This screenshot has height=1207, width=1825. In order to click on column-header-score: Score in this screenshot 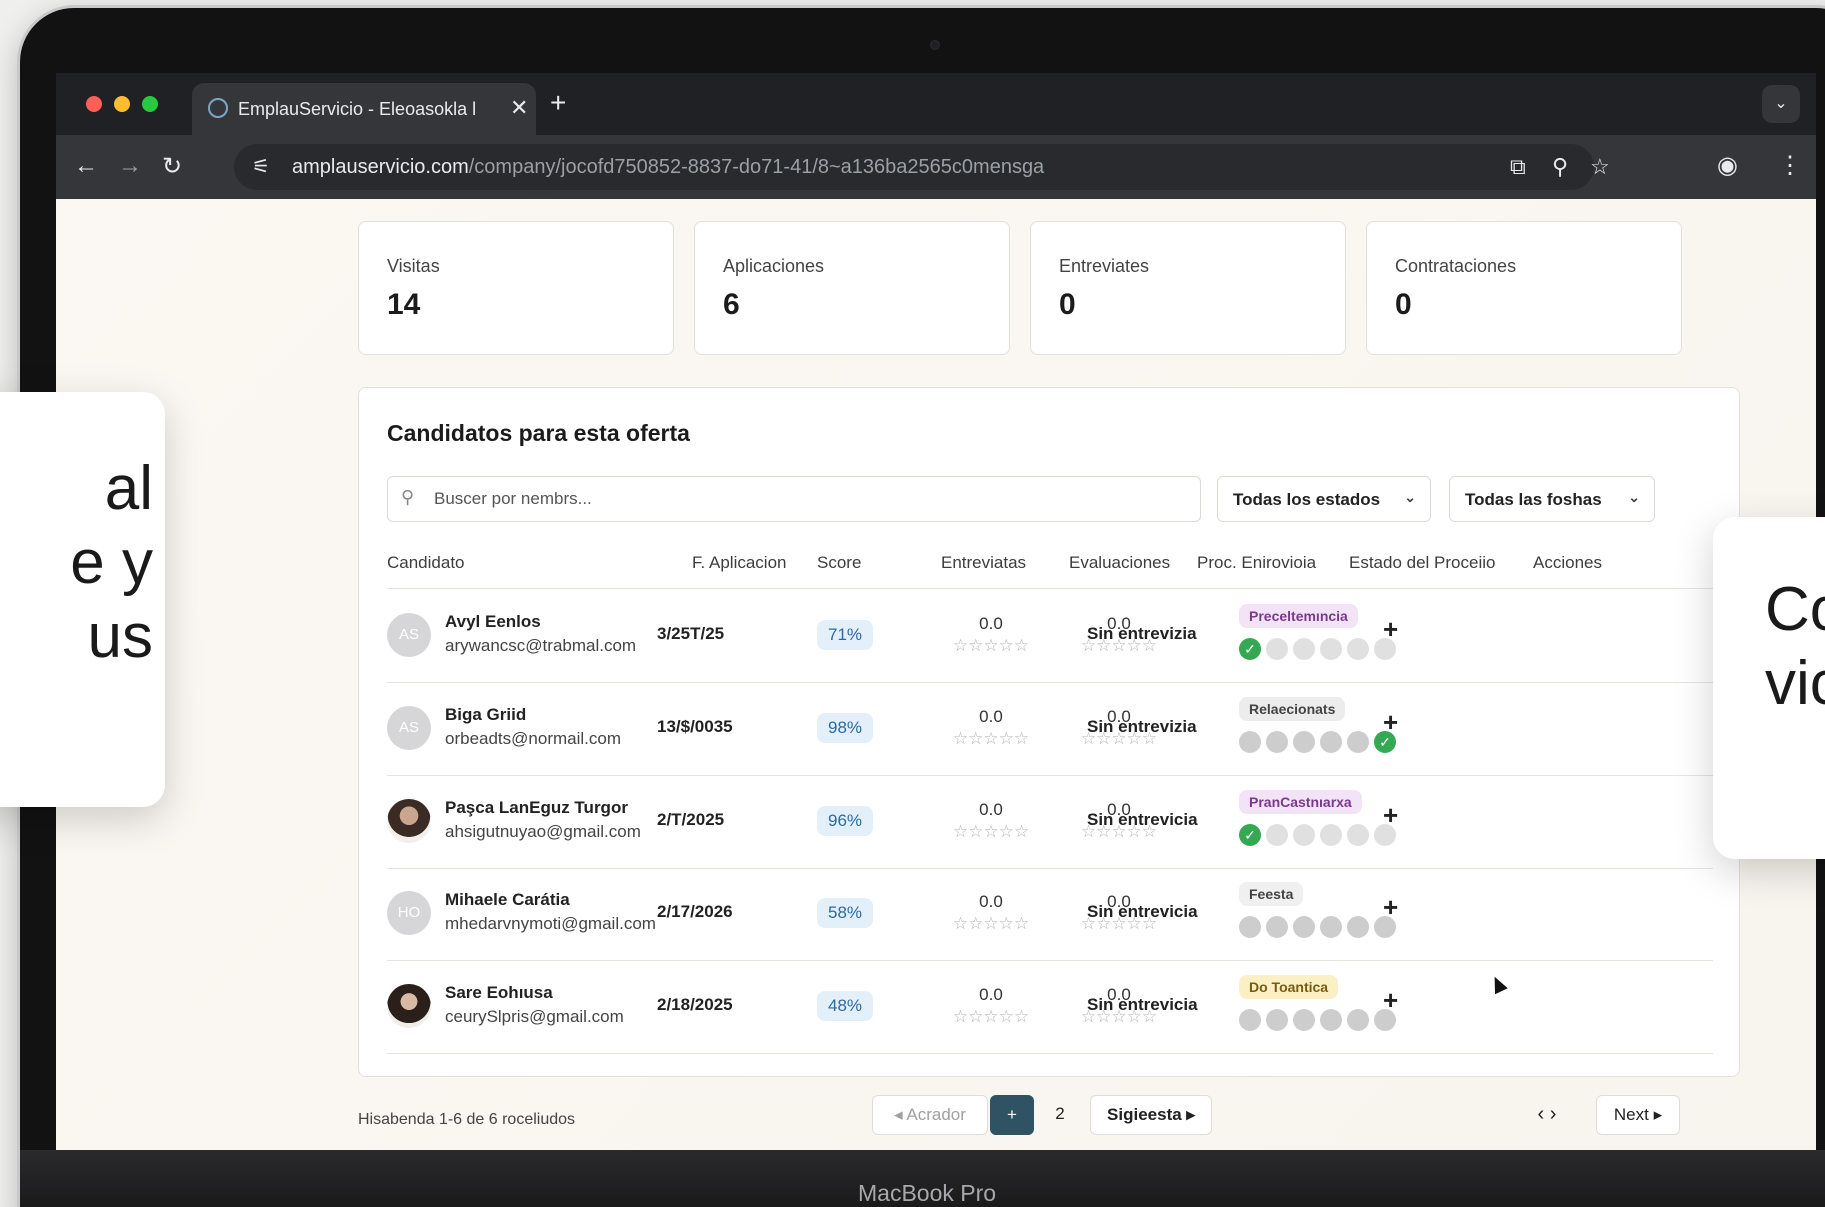, I will do `click(839, 563)`.